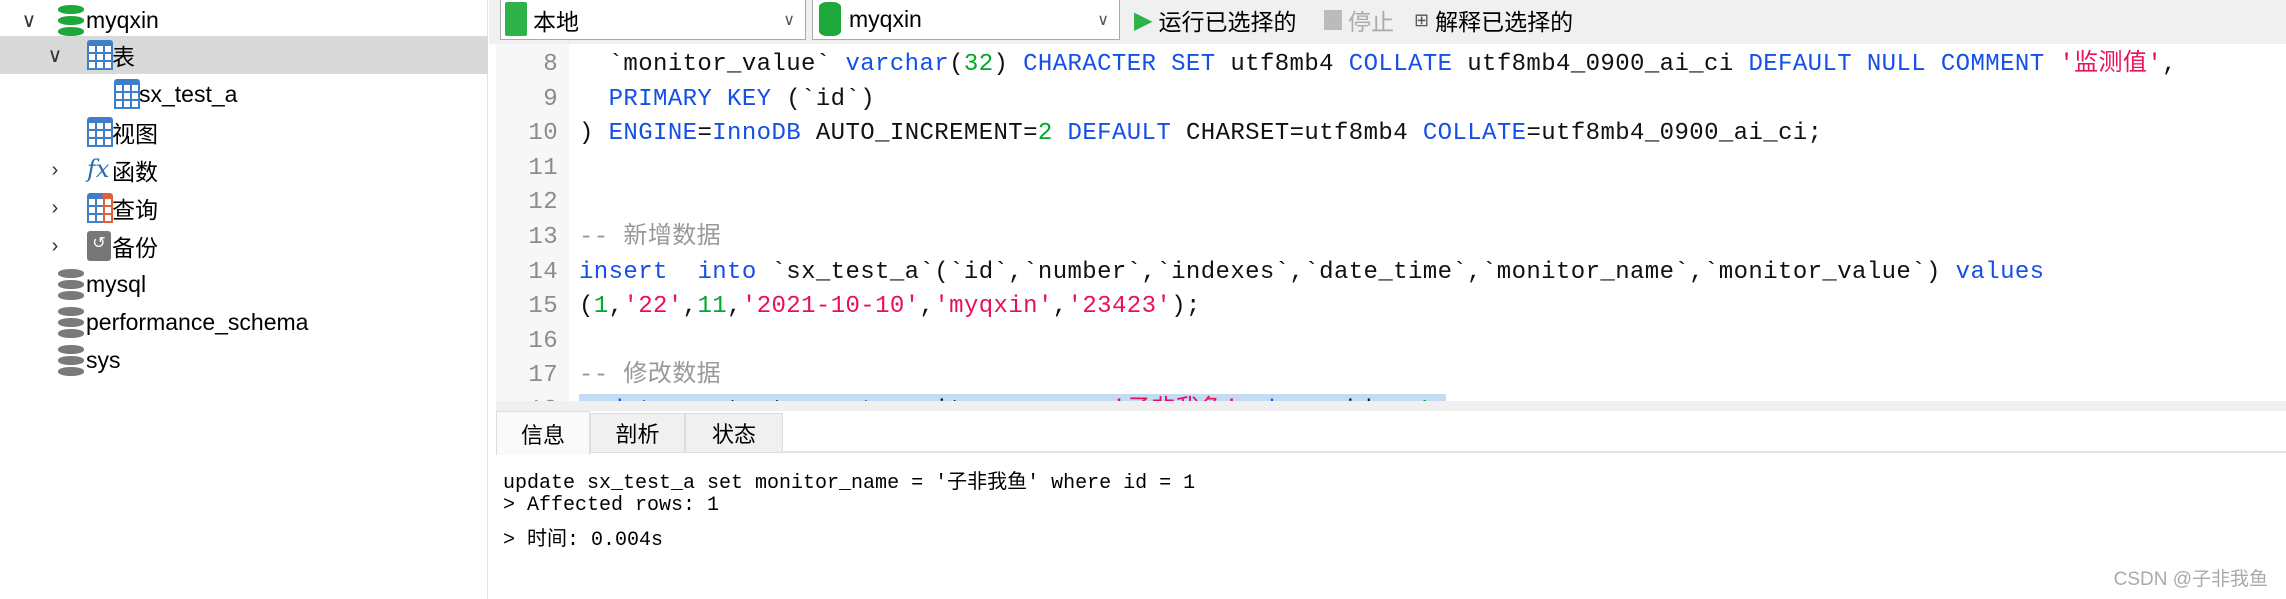 The width and height of the screenshot is (2286, 599). Describe the element at coordinates (583, 540) in the screenshot. I see `output-line: > 时间: 0.004s` at that location.